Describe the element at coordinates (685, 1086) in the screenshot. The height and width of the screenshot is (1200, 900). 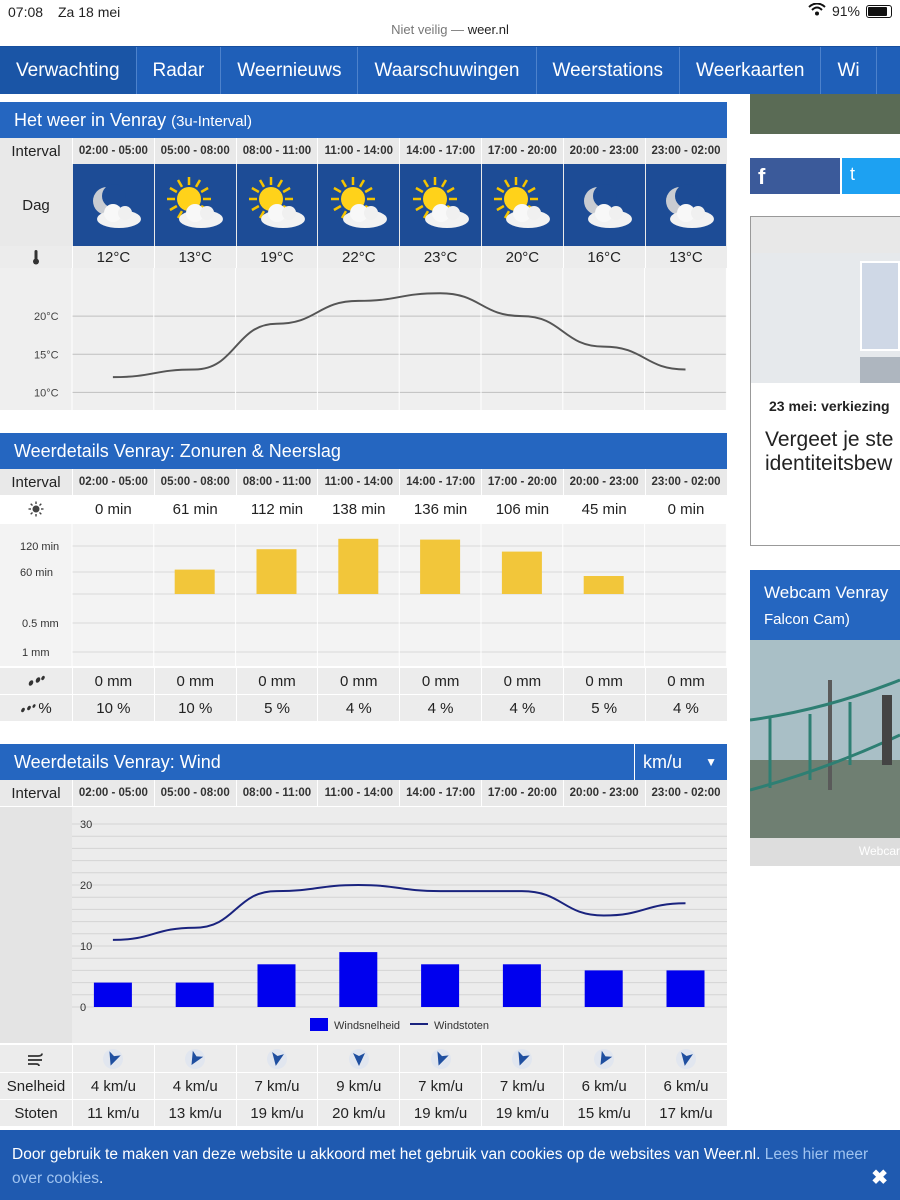
I see `wind-speed-cell: 6 km/u` at that location.